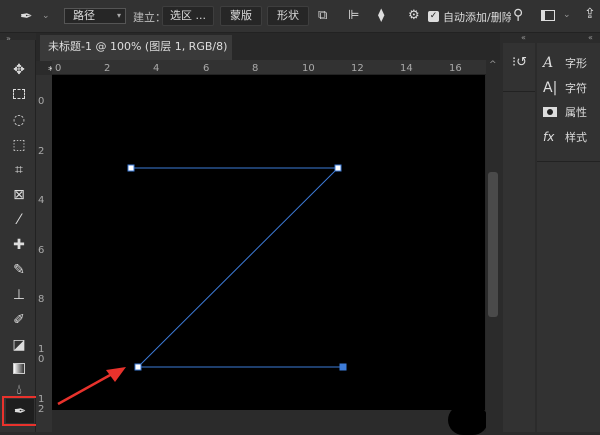 The width and height of the screenshot is (600, 435). What do you see at coordinates (550, 88) in the screenshot?
I see `character-icon: A|` at bounding box center [550, 88].